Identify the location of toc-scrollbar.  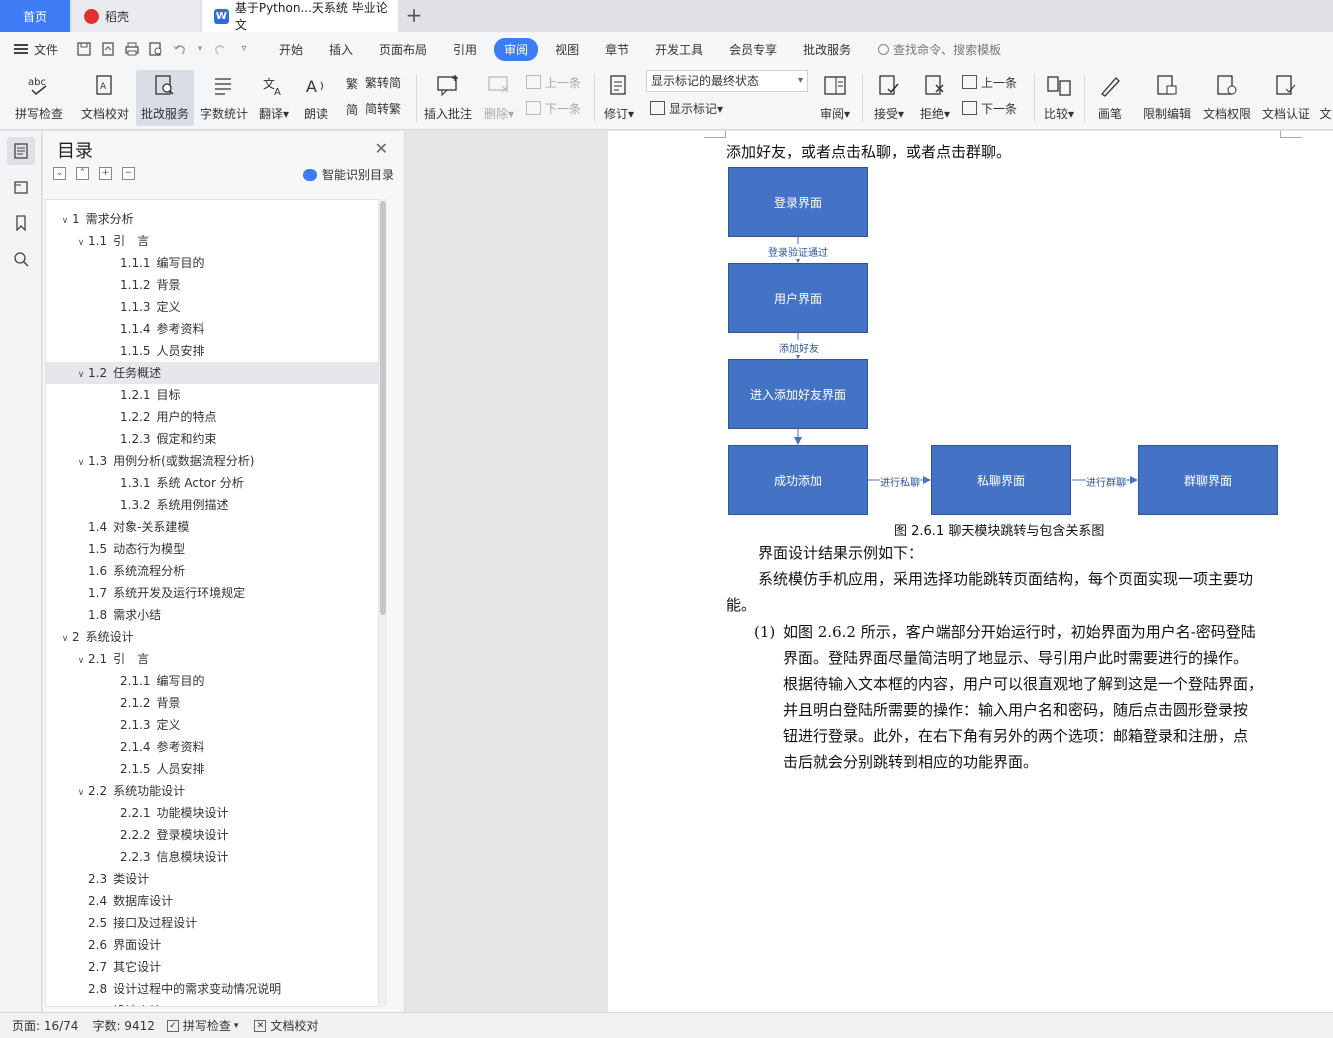
(383, 603).